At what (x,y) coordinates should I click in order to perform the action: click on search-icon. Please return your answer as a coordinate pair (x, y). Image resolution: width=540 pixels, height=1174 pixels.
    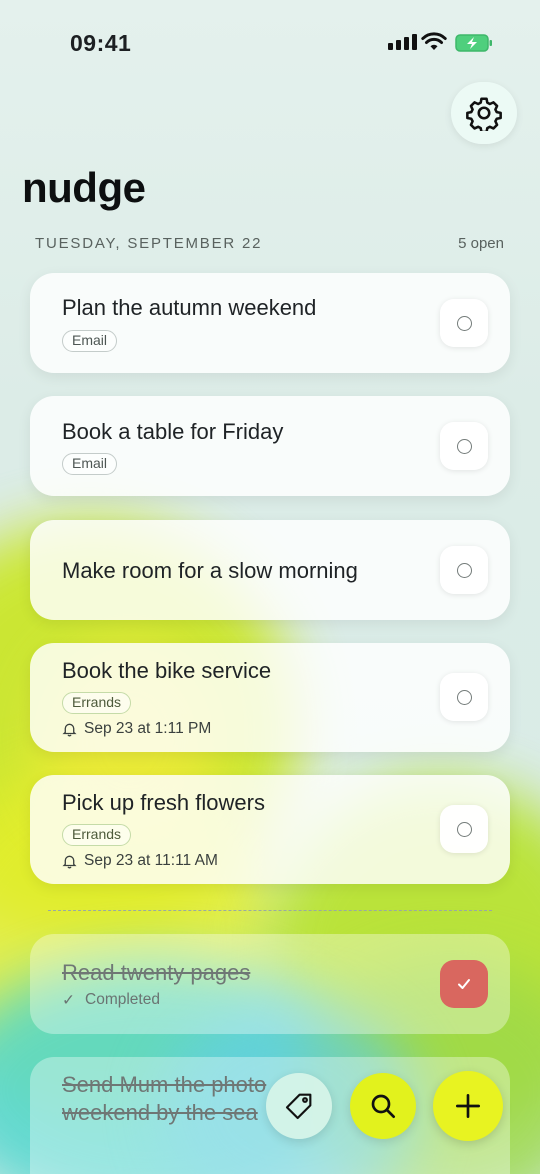
    Looking at the image, I should click on (383, 1106).